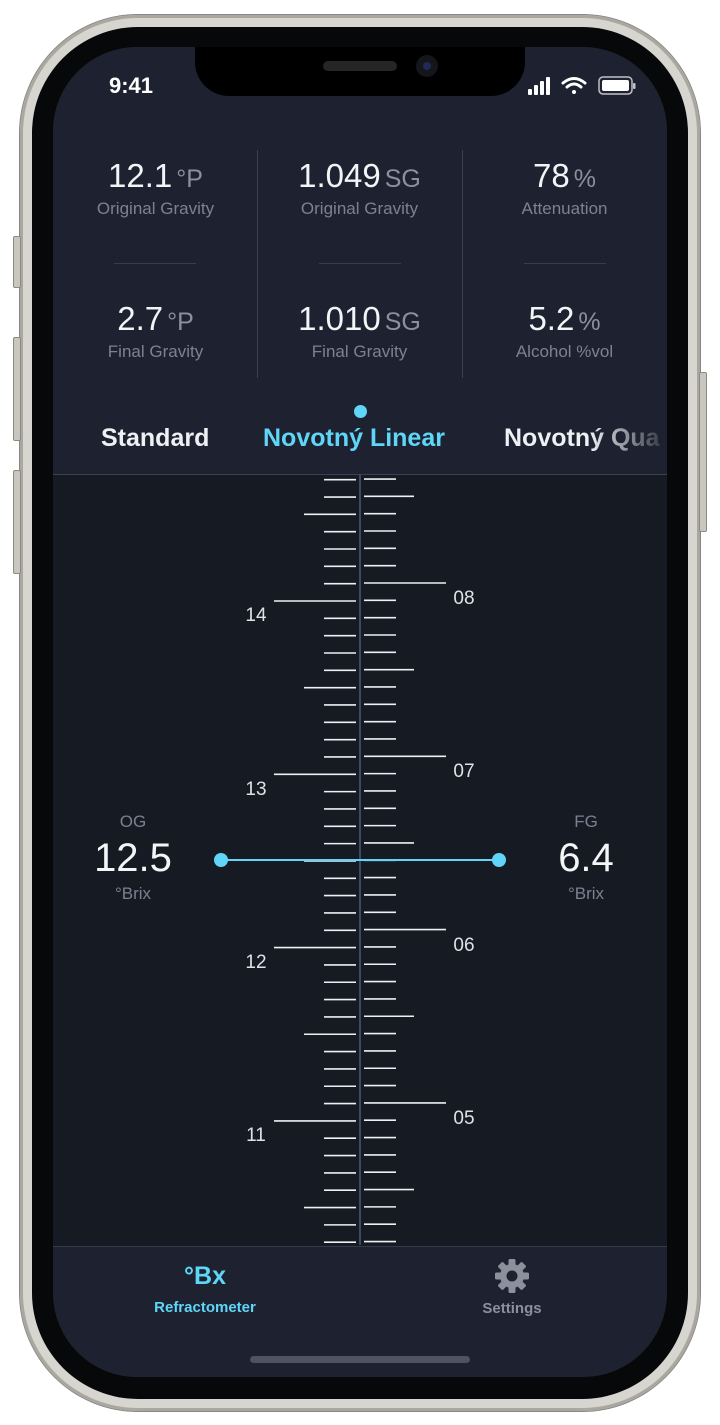  Describe the element at coordinates (586, 821) in the screenshot. I see `fg-label: FG` at that location.